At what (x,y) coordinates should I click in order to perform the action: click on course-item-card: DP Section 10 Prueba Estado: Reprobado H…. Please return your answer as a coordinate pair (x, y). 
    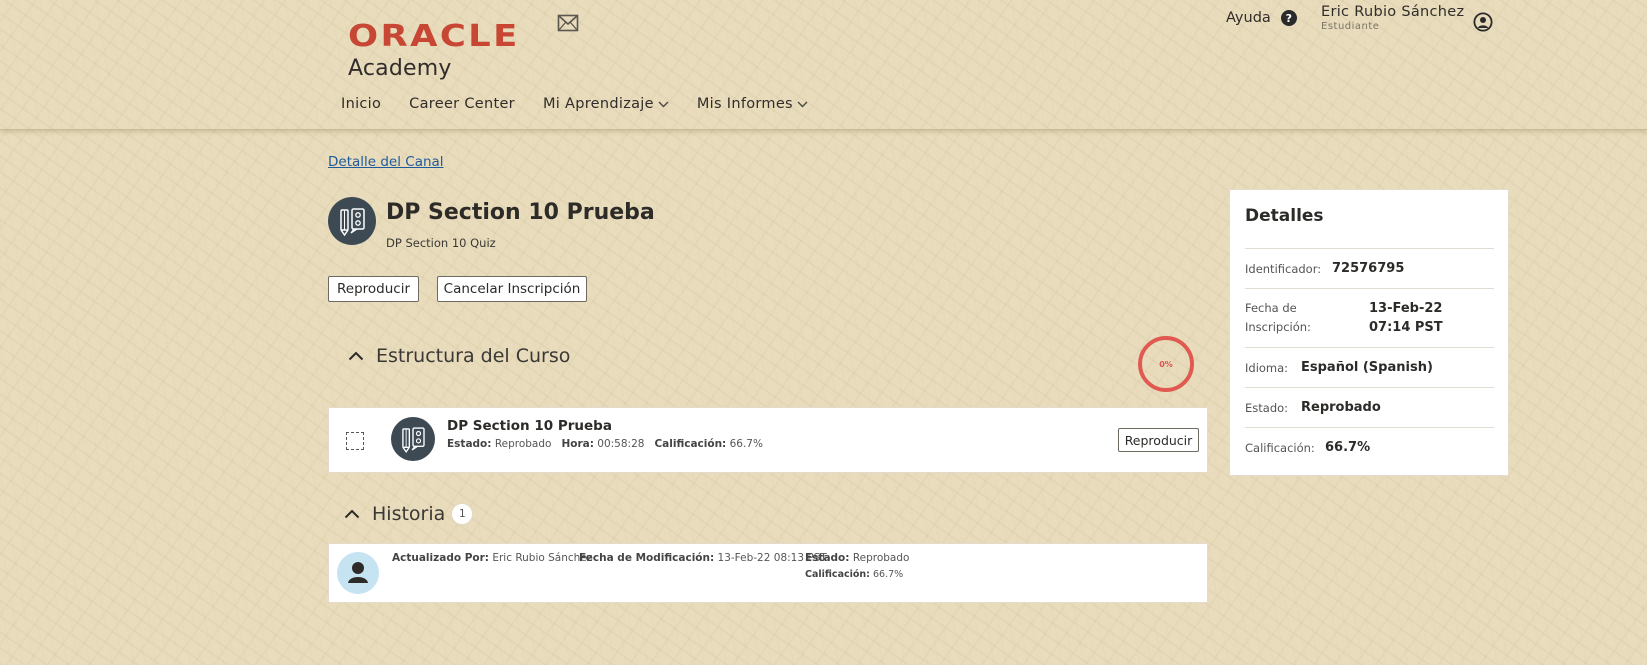
    Looking at the image, I should click on (768, 440).